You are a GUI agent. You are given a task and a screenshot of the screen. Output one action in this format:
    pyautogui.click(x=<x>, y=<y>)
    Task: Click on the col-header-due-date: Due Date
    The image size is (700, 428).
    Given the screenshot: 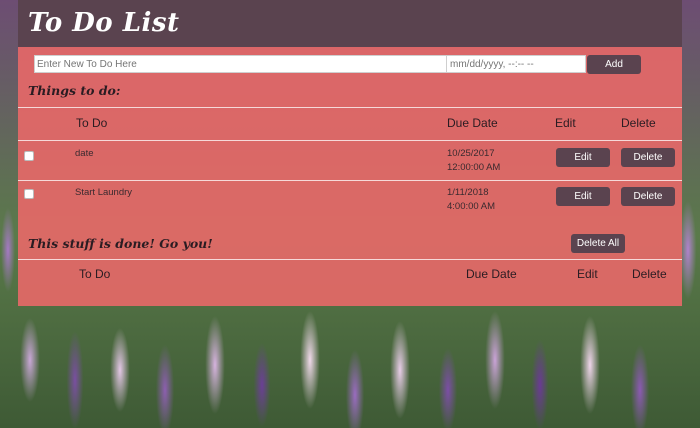 What is the action you would take?
    pyautogui.click(x=472, y=123)
    